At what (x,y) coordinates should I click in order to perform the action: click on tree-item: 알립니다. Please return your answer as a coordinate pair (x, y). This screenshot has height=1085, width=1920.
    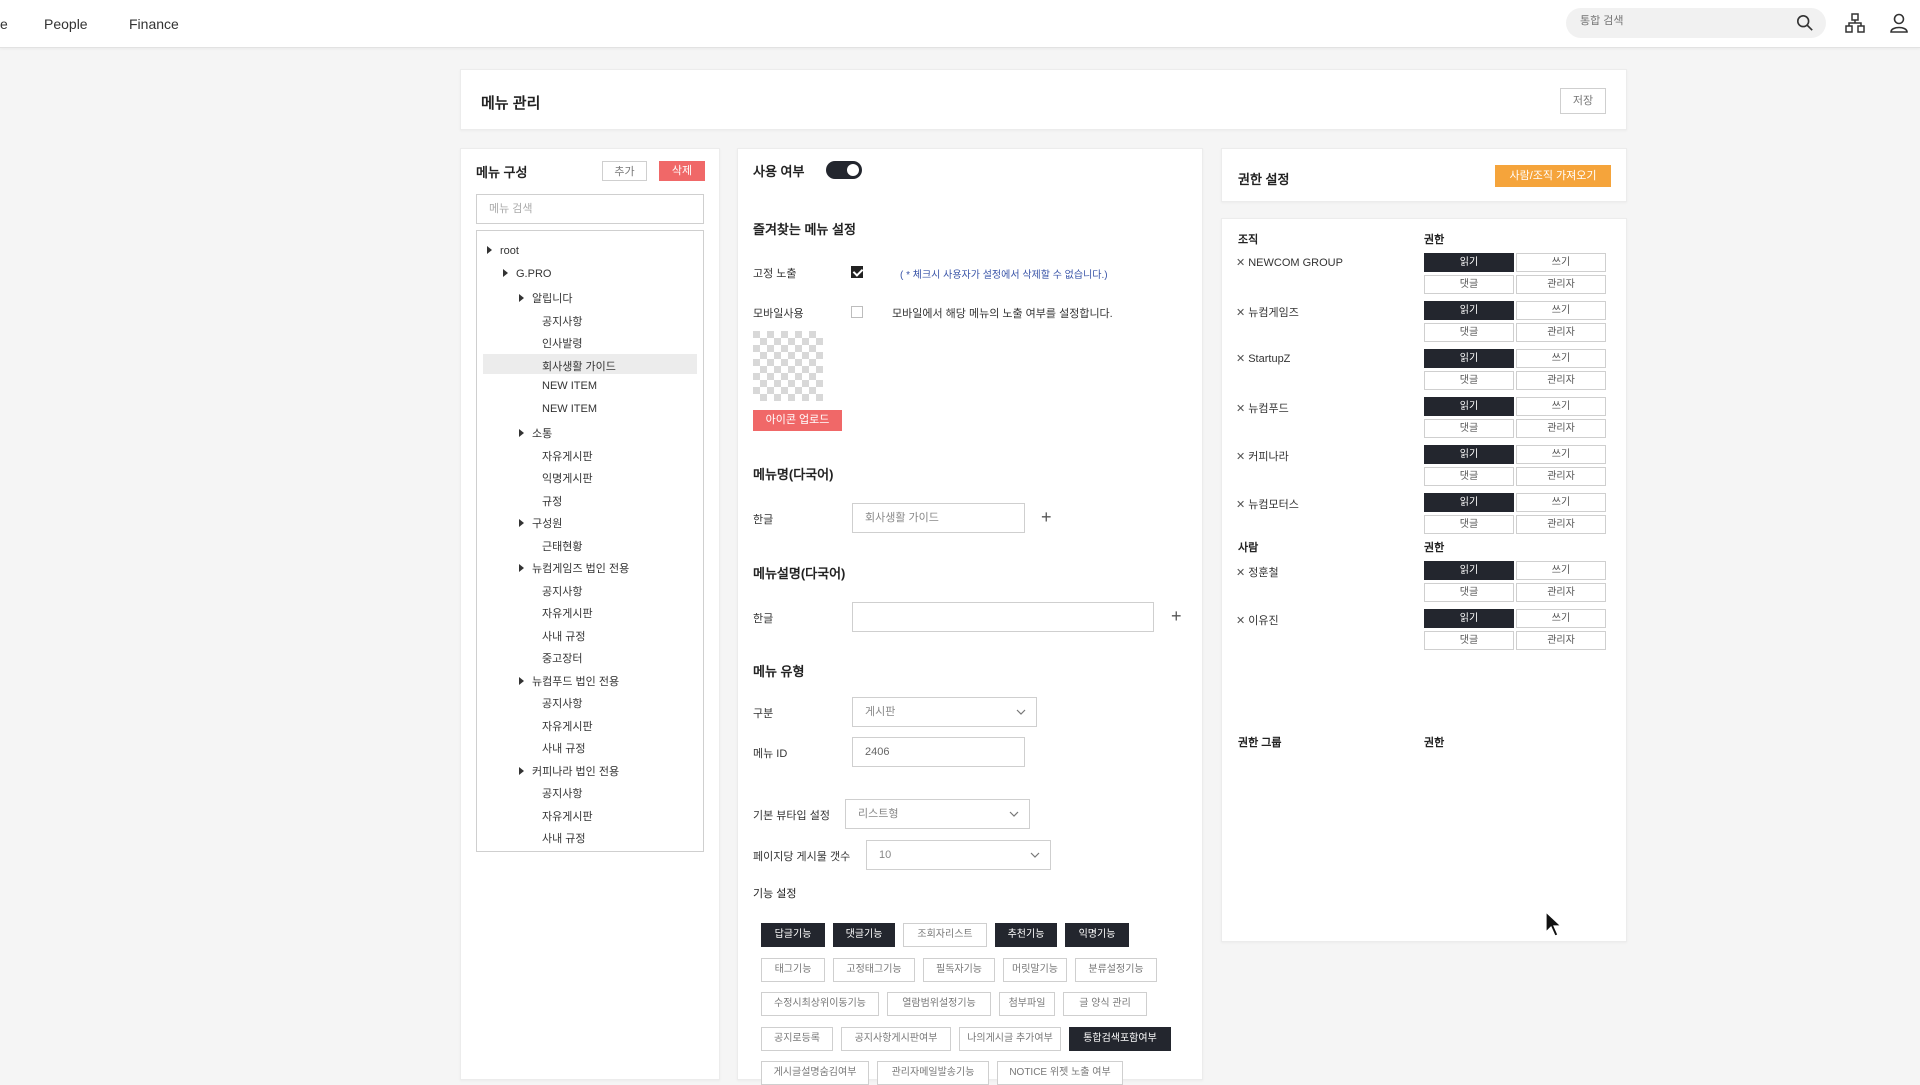
    Looking at the image, I should click on (545, 298).